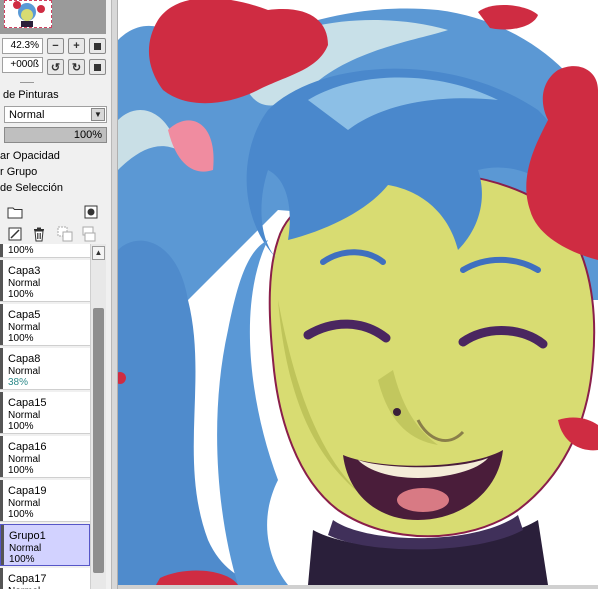  What do you see at coordinates (358, 587) in the screenshot?
I see `canvas-horizontal-scrollbar` at bounding box center [358, 587].